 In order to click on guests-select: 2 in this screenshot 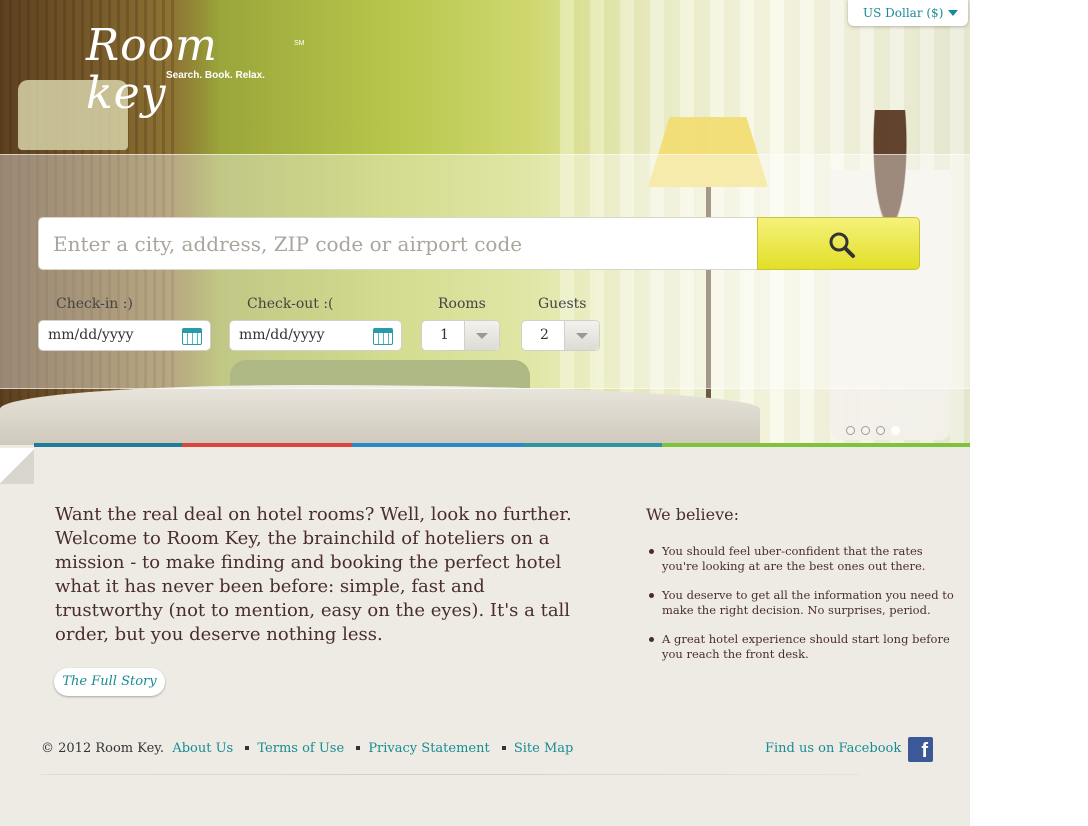, I will do `click(560, 335)`.